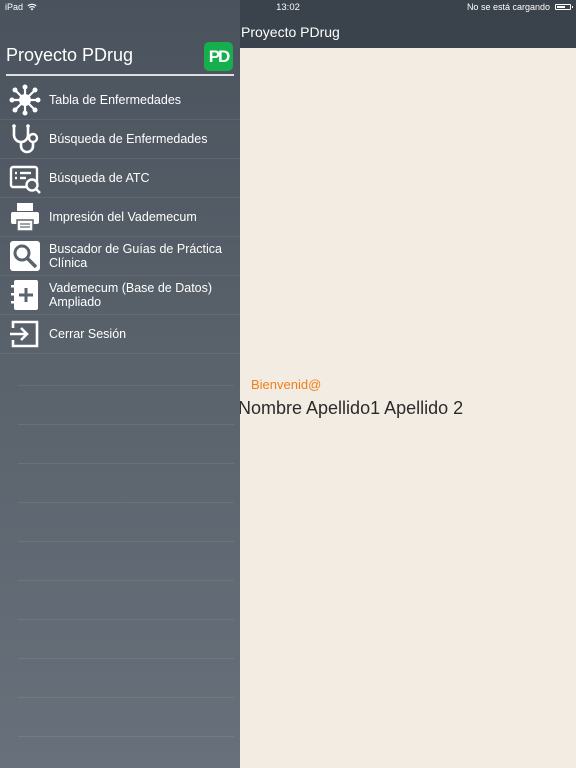  I want to click on notebook-plus-icon, so click(25, 295).